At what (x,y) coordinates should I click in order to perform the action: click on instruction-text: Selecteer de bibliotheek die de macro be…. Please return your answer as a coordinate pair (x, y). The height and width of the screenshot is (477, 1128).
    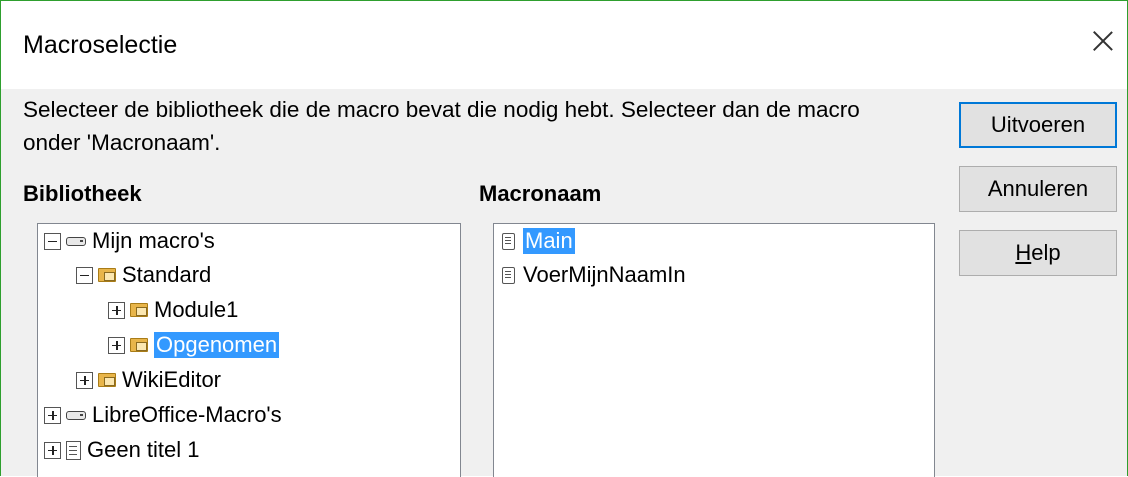
    Looking at the image, I should click on (441, 126).